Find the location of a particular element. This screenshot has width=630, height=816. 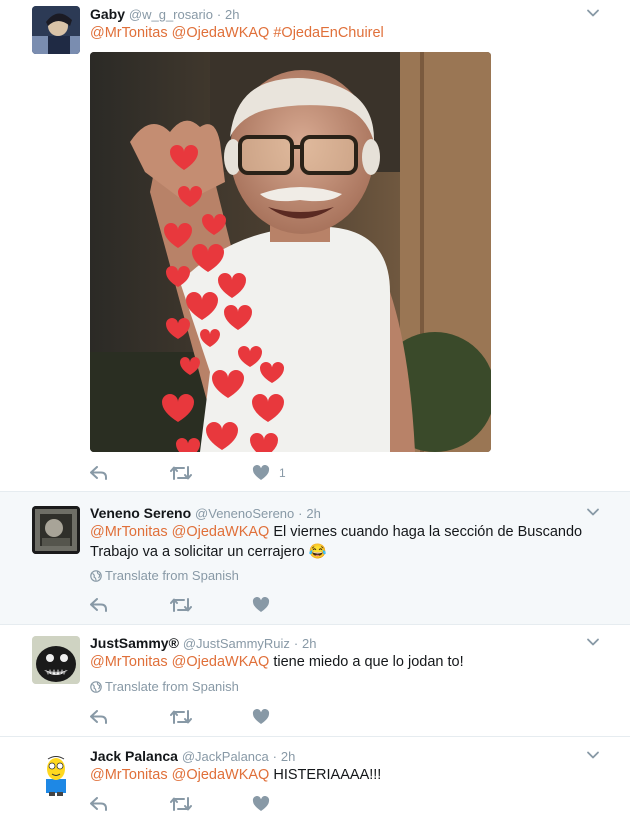

tweet-body: HISTERIAAAA!!! is located at coordinates (325, 775).